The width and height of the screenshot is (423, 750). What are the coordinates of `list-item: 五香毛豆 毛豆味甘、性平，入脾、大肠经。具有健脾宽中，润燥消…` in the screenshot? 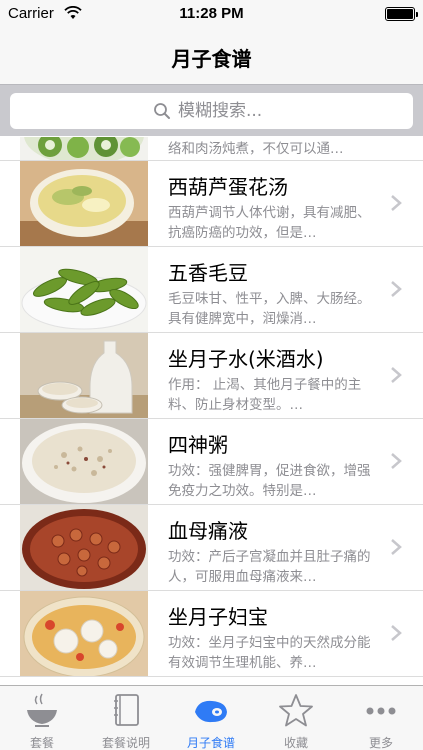 It's located at (211, 290).